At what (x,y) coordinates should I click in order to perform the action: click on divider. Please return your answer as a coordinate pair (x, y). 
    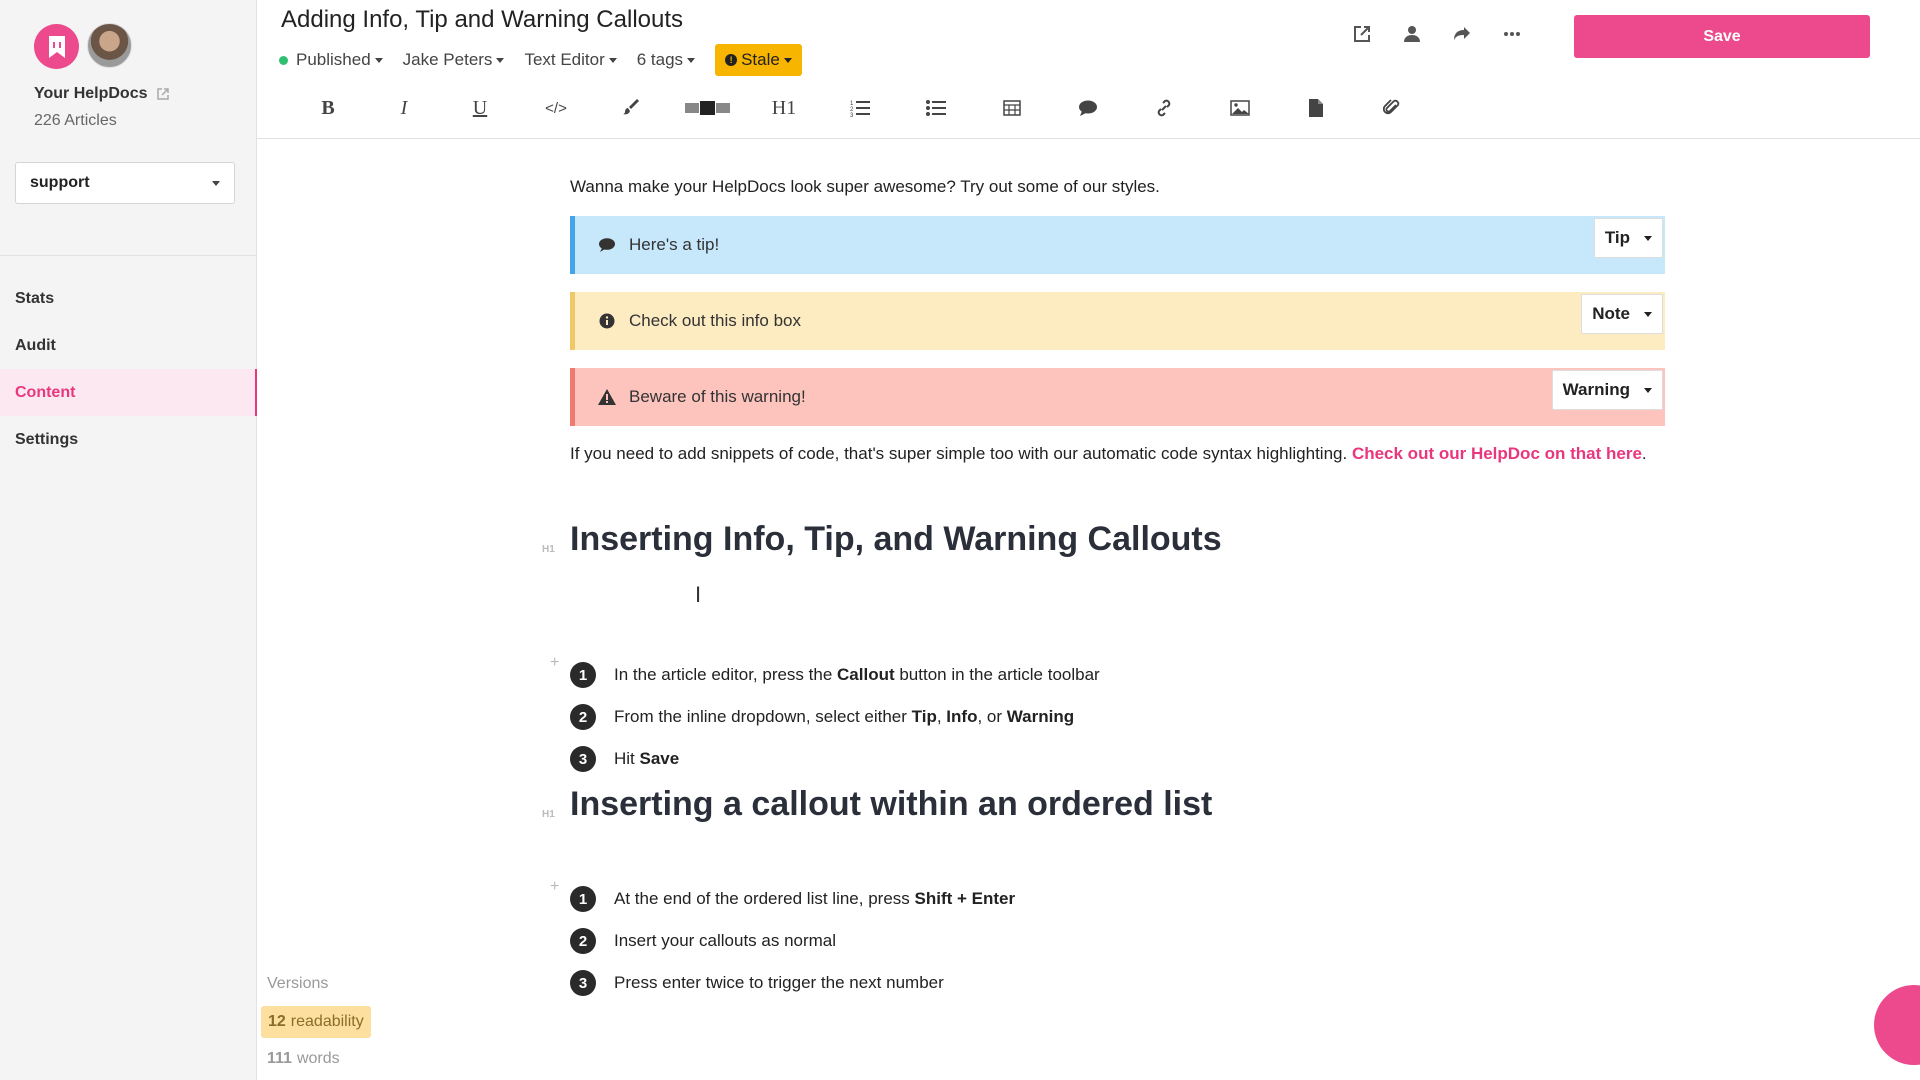
    Looking at the image, I should click on (128, 255).